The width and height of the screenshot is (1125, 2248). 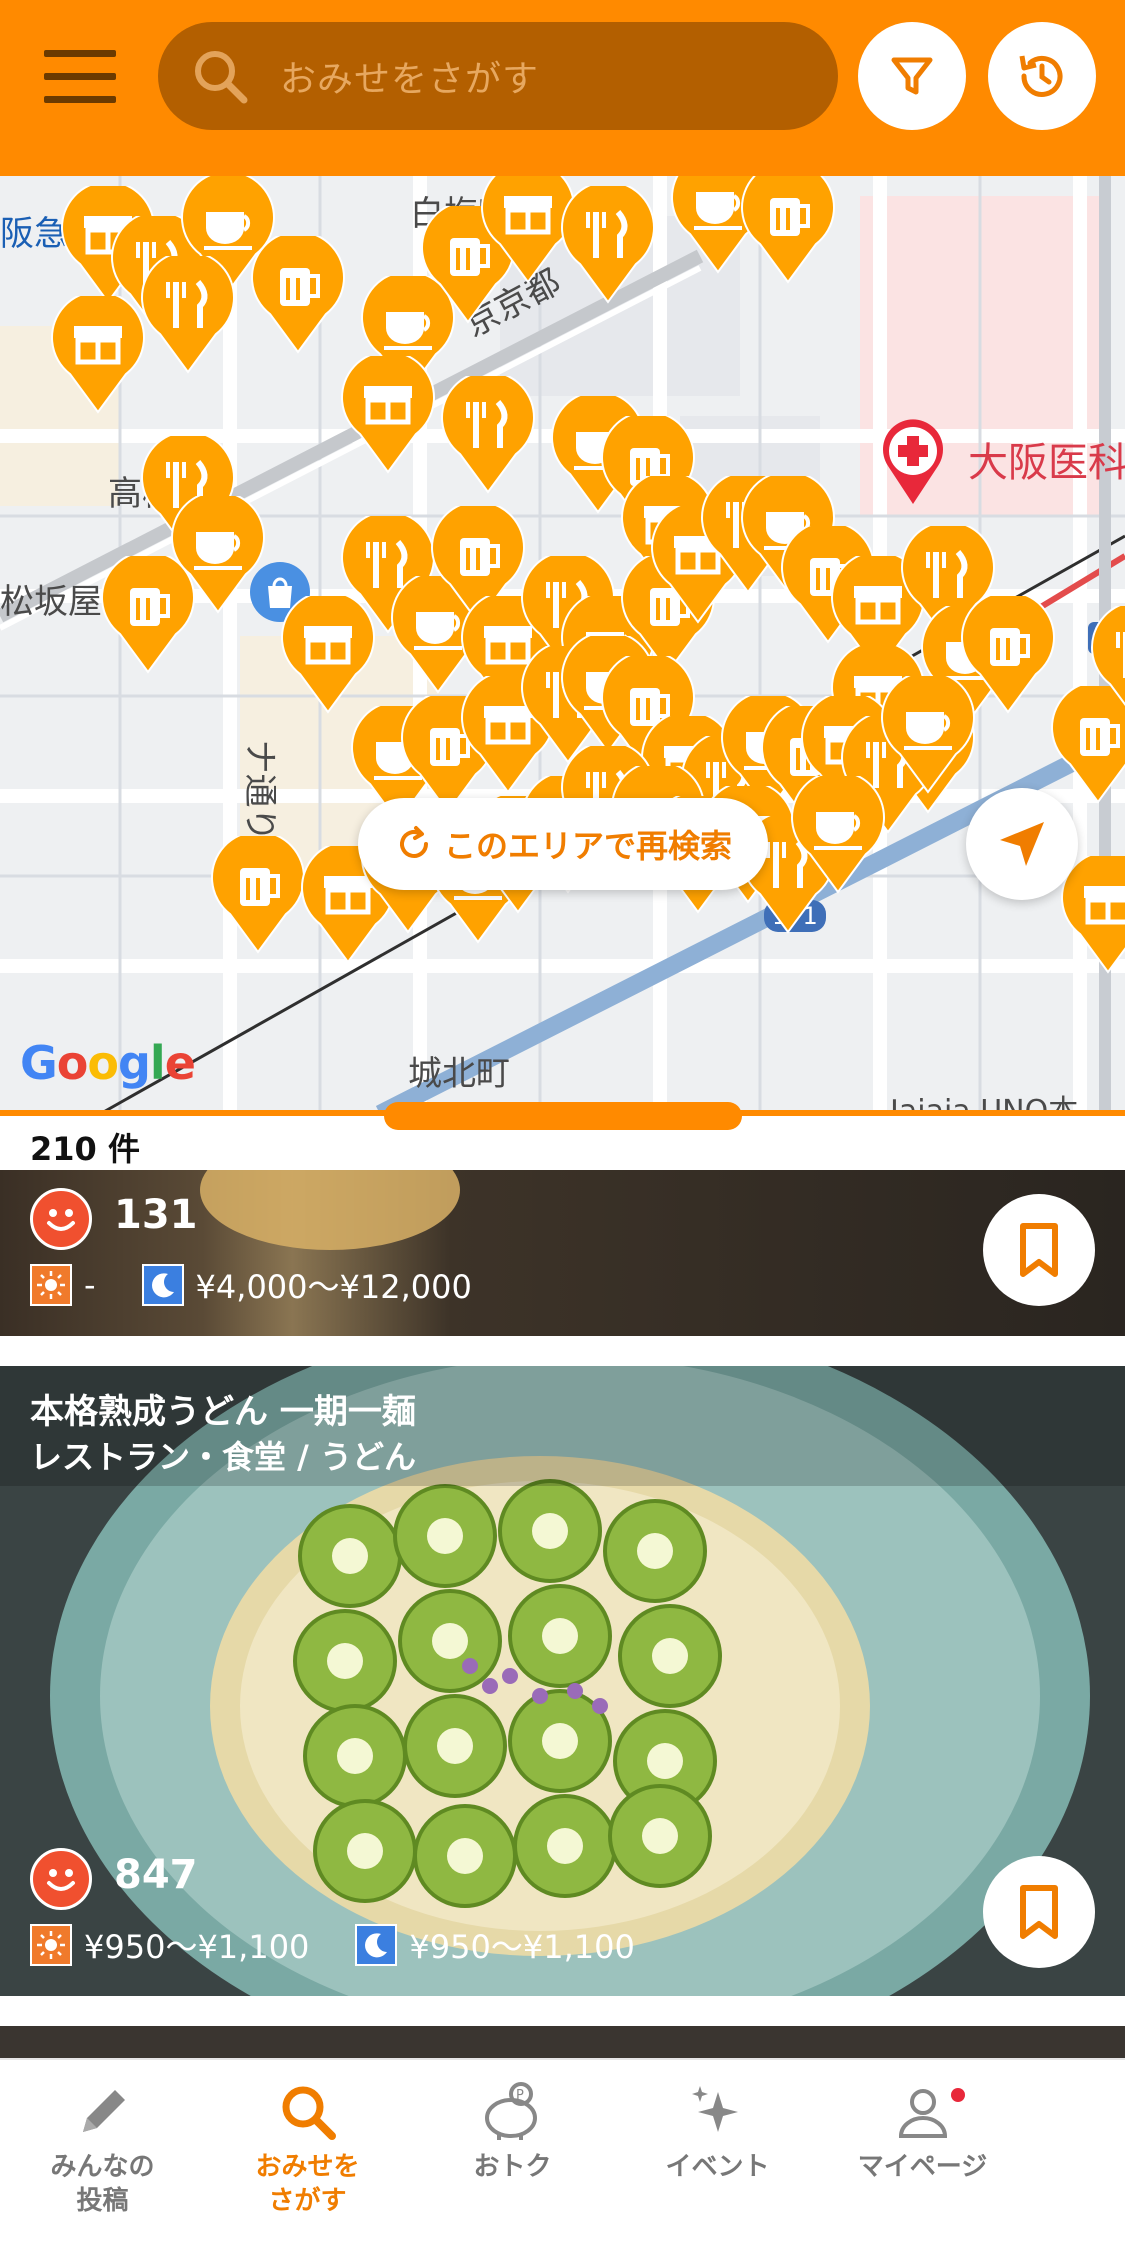 What do you see at coordinates (520, 2095) in the screenshot?
I see `svg-text: P` at bounding box center [520, 2095].